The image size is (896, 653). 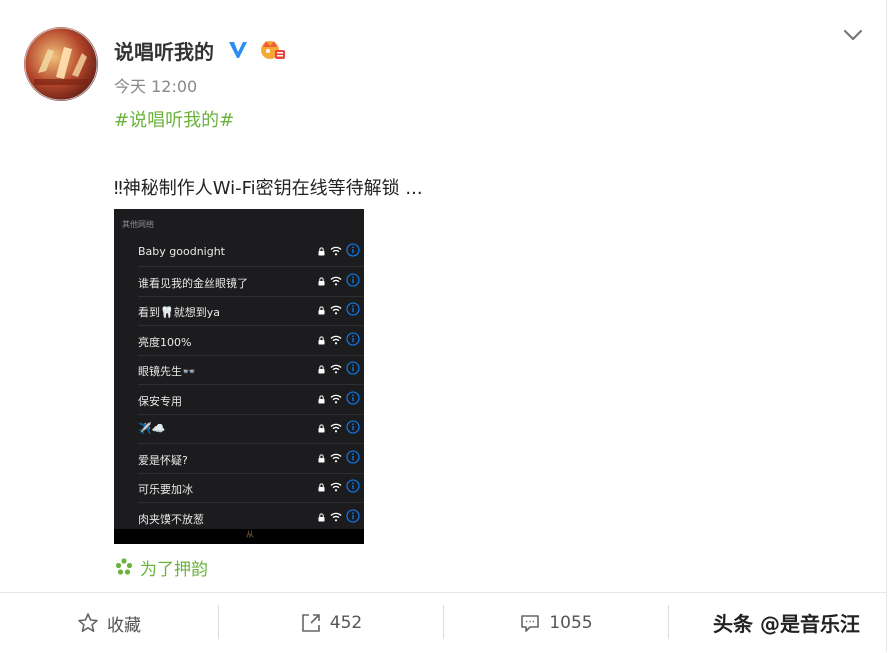 I want to click on comment-count: 1055, so click(x=571, y=623).